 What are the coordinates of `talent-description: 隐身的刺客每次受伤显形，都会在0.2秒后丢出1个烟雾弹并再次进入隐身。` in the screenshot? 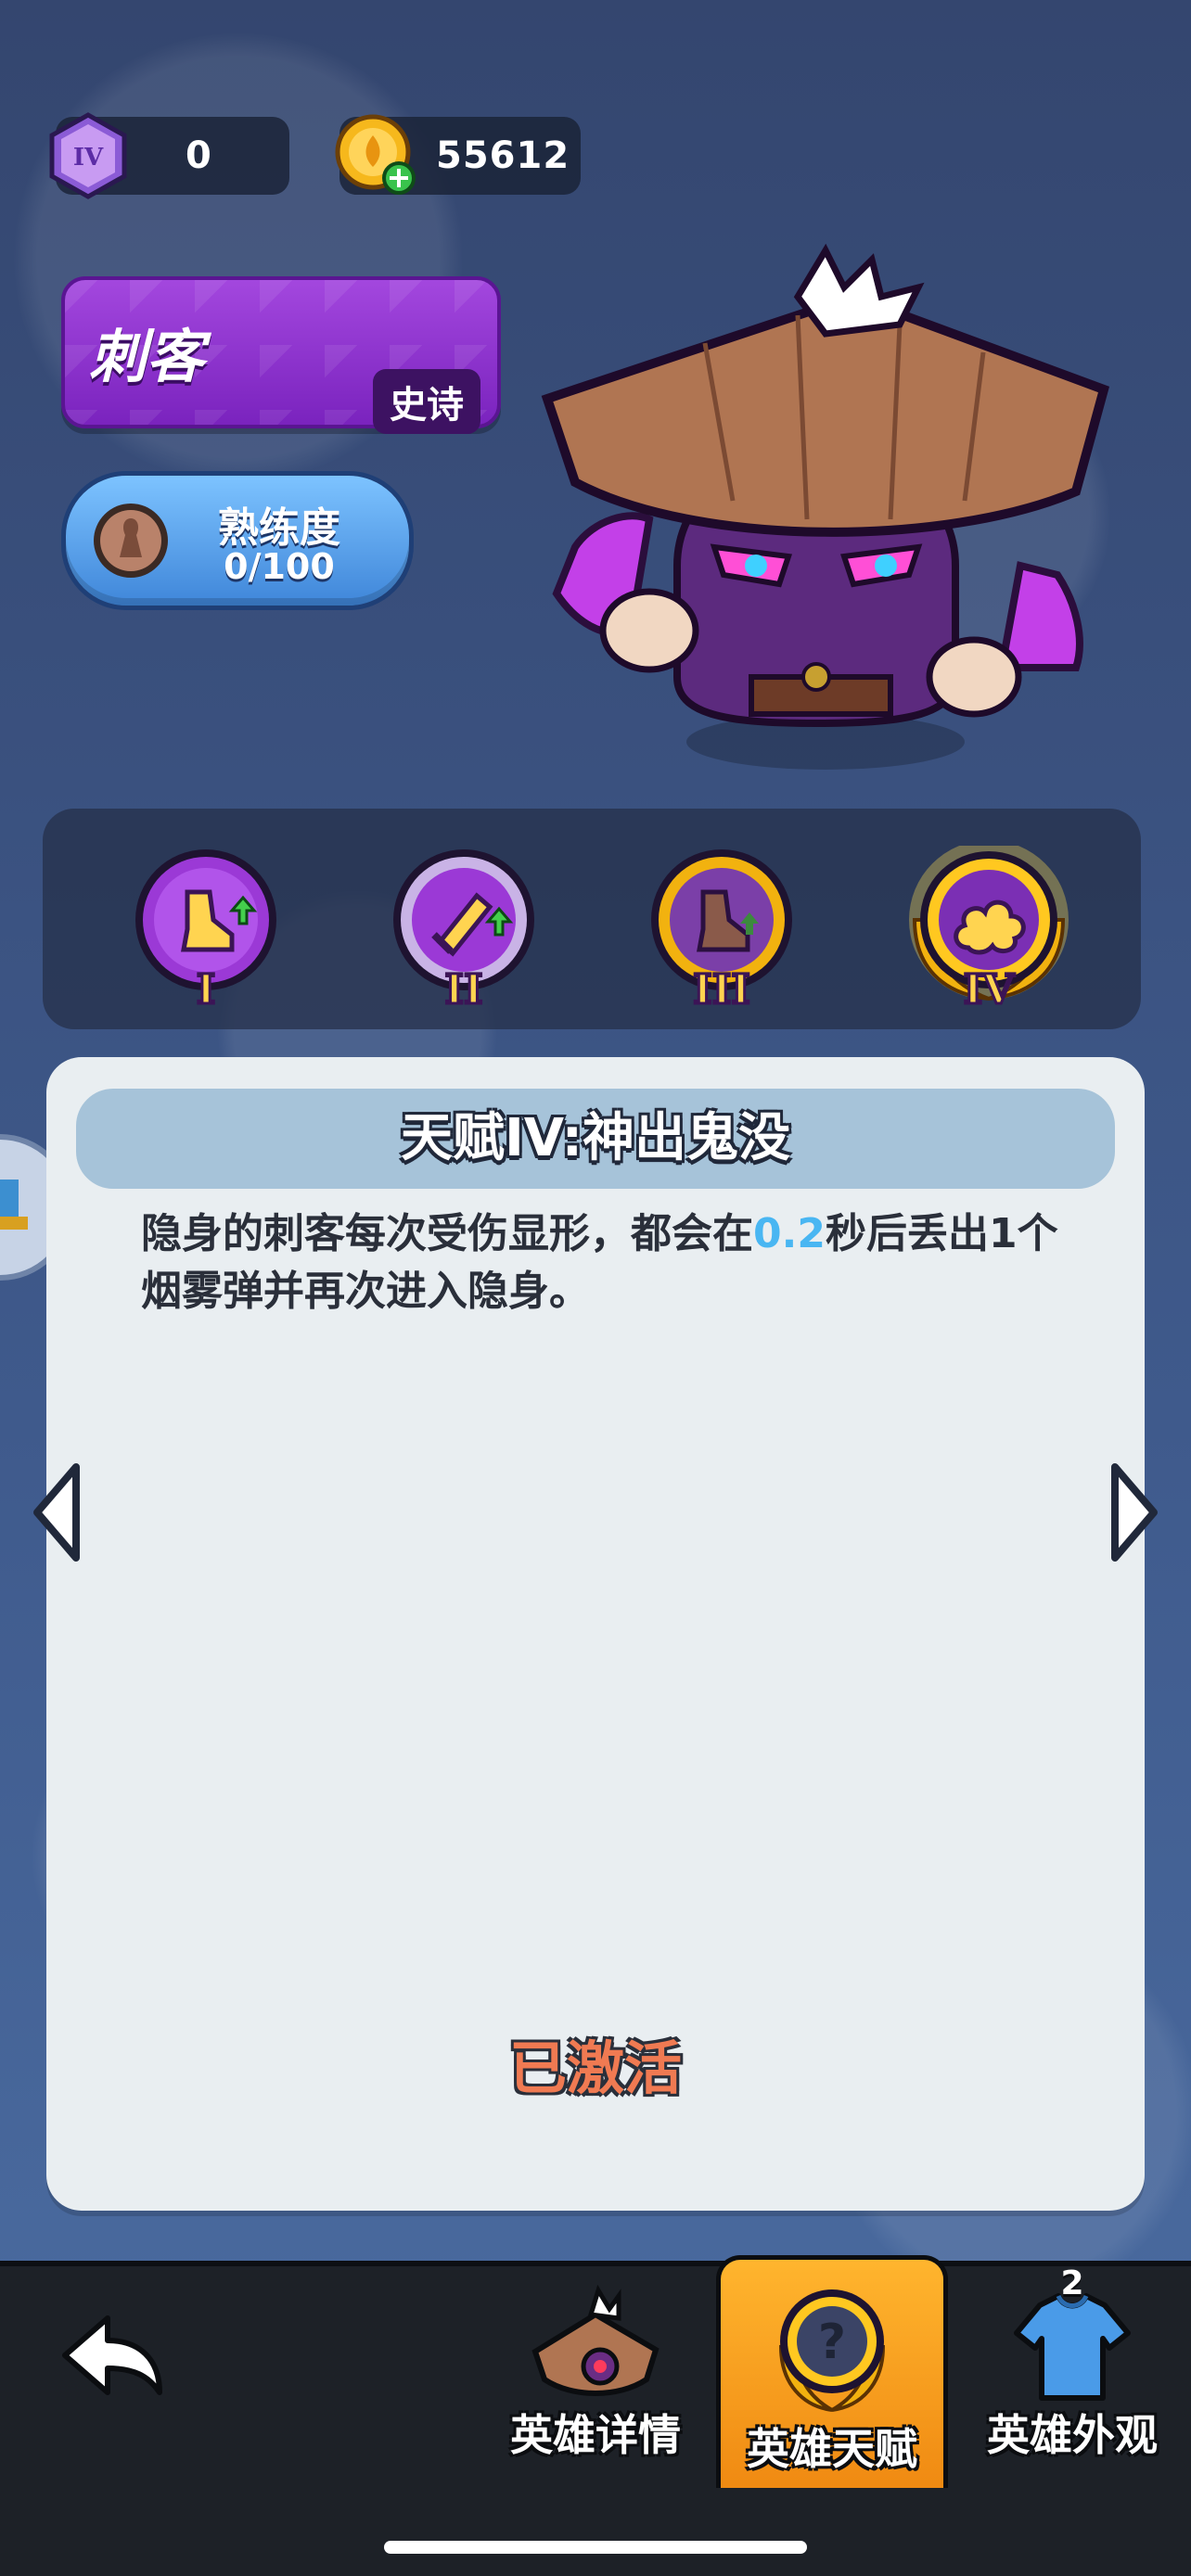 It's located at (610, 1263).